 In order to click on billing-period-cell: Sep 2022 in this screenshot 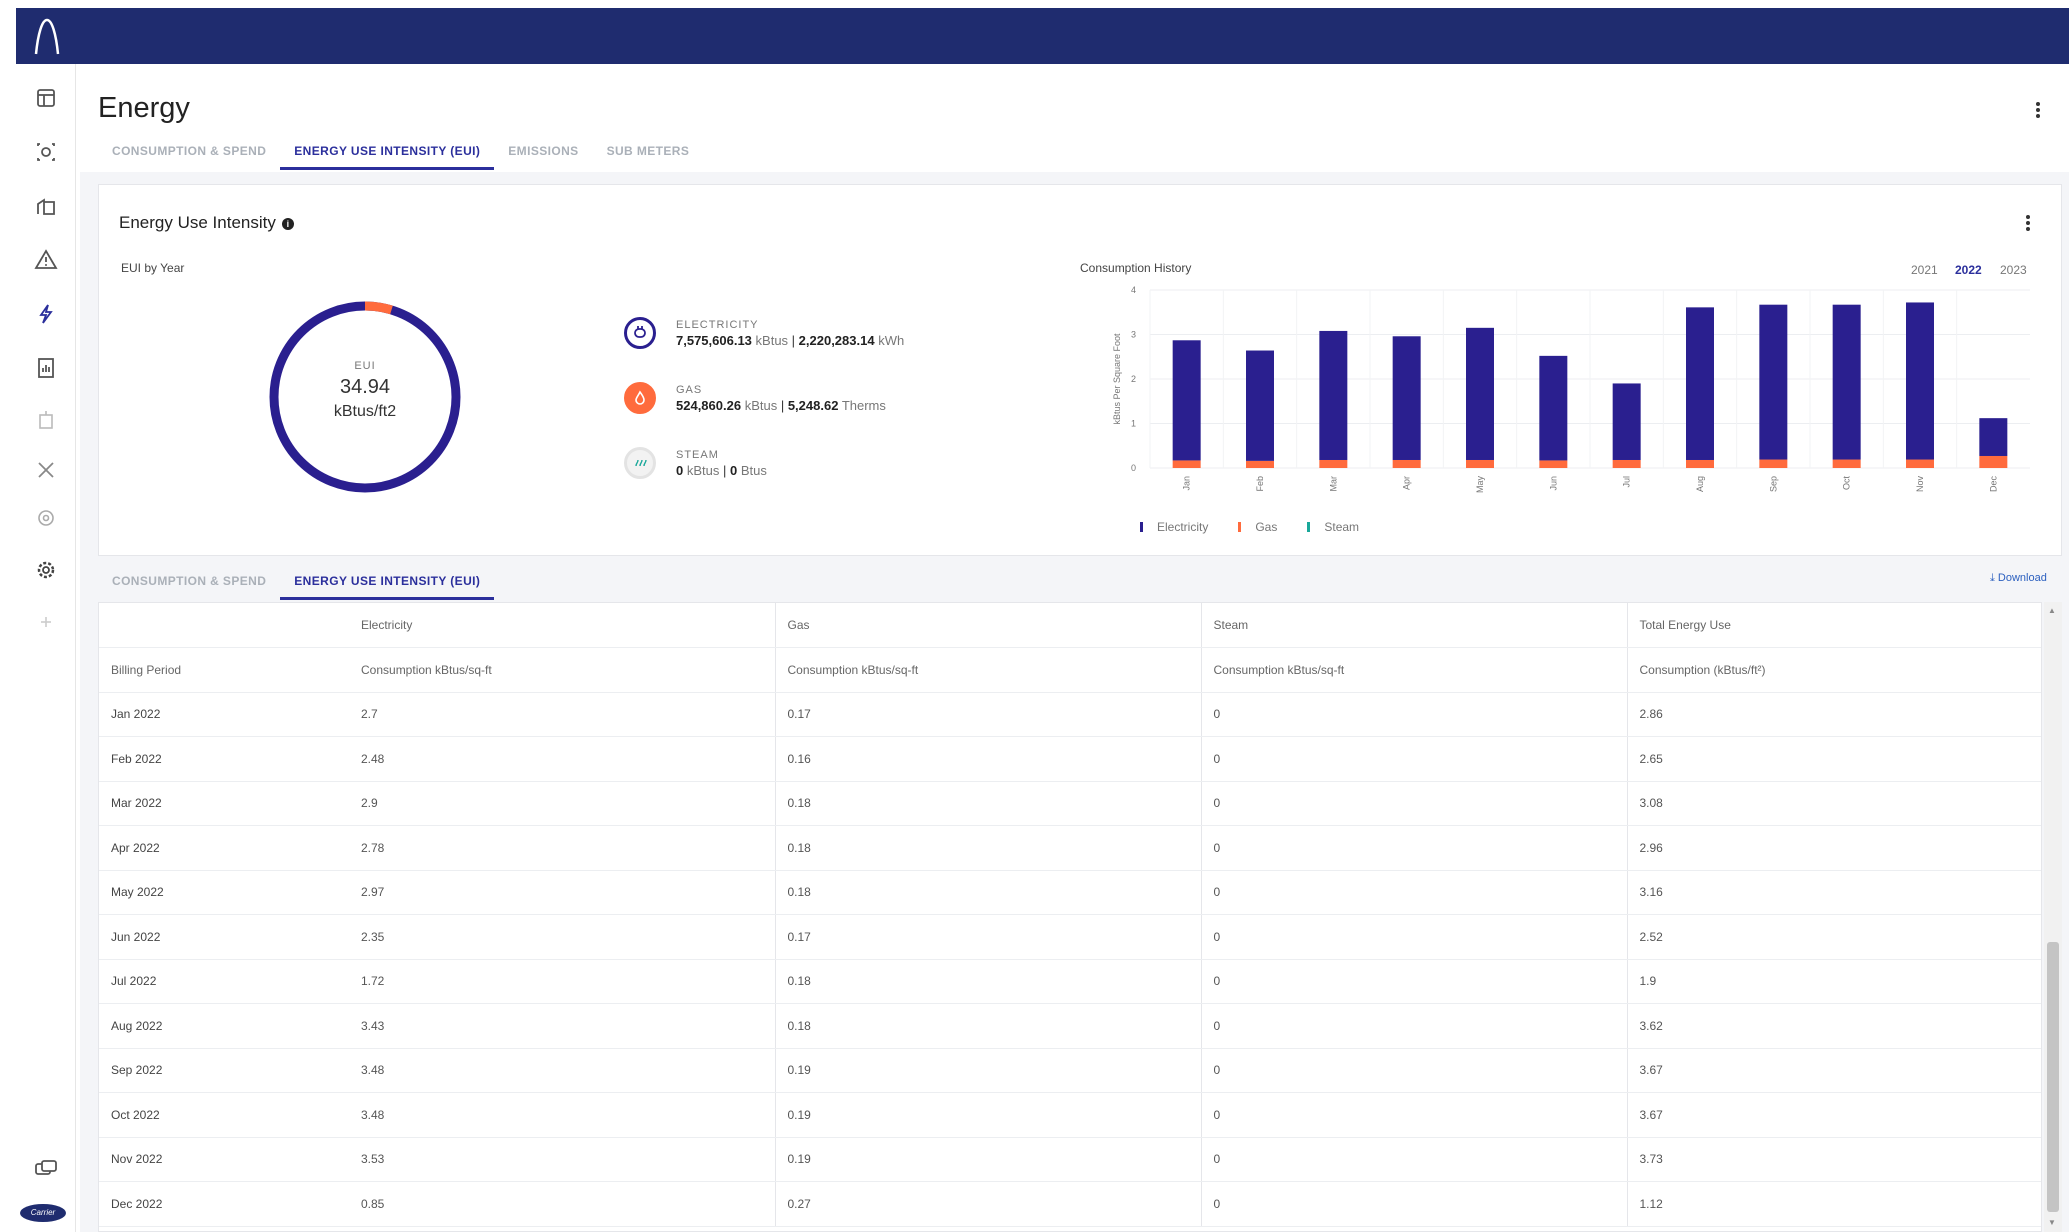, I will do `click(224, 1070)`.